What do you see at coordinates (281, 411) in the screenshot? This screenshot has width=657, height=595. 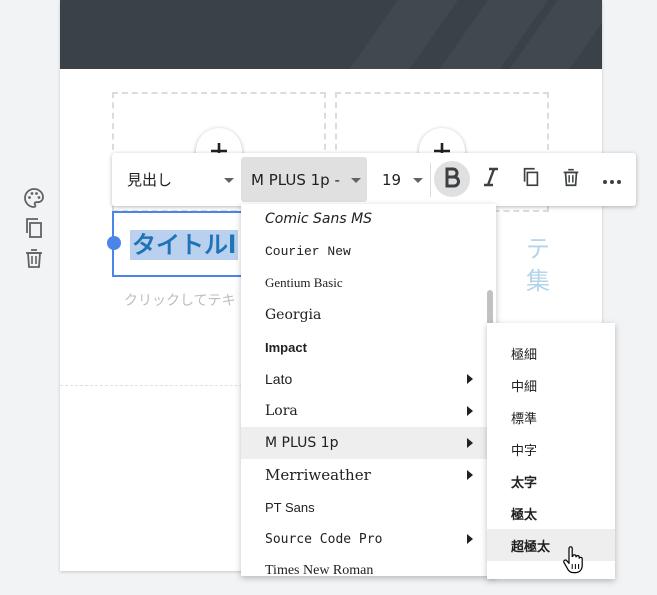 I see `font-option-label: Lora` at bounding box center [281, 411].